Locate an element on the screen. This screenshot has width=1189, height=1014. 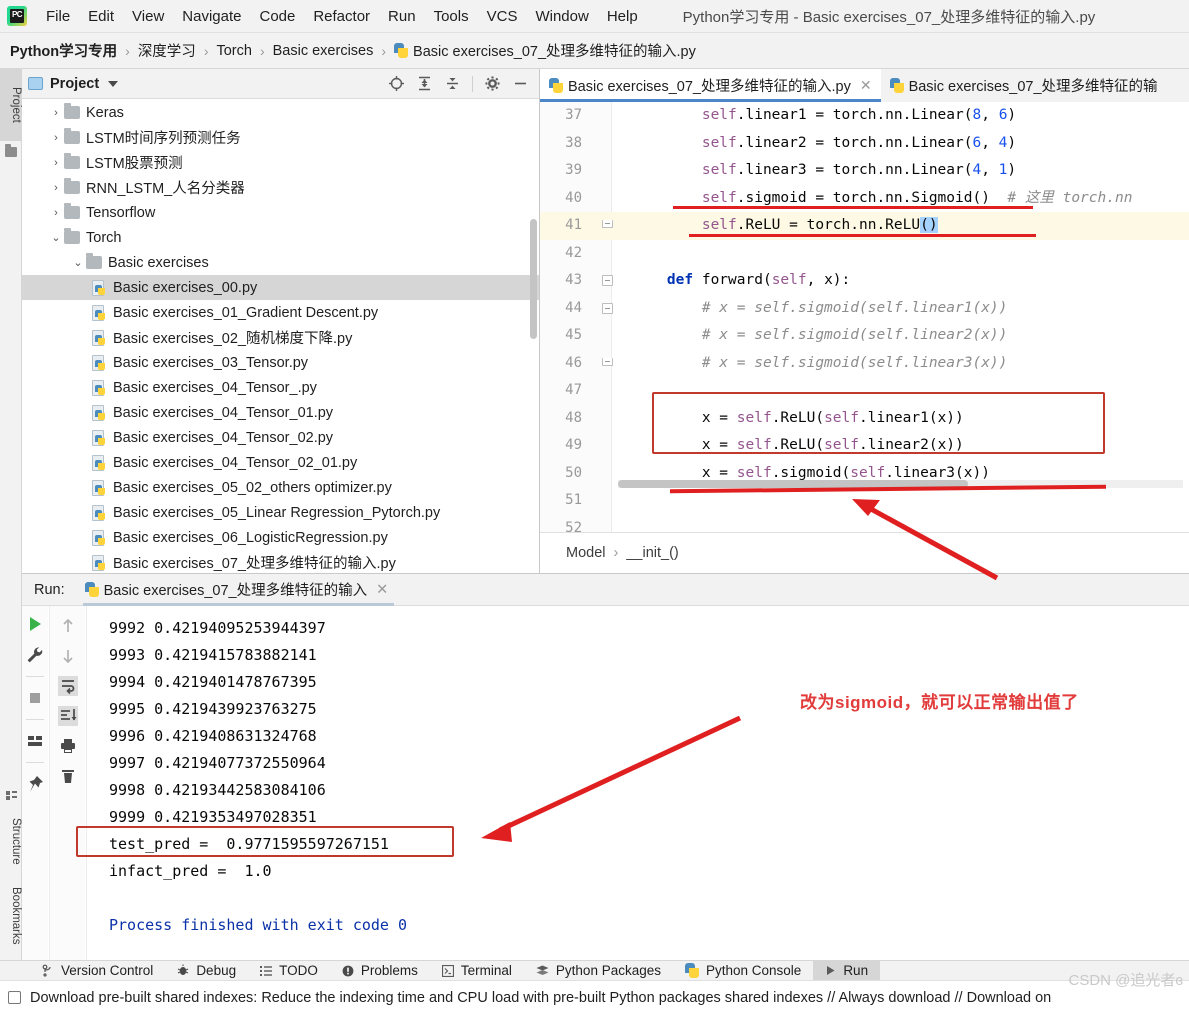
menu-edit: Edit is located at coordinates (101, 16).